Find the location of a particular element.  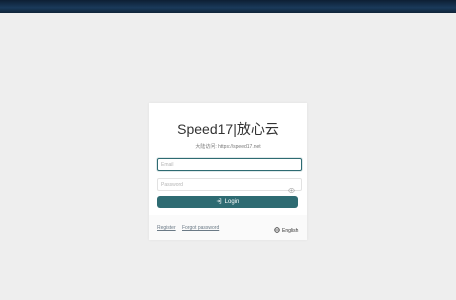

login-icon is located at coordinates (220, 202).